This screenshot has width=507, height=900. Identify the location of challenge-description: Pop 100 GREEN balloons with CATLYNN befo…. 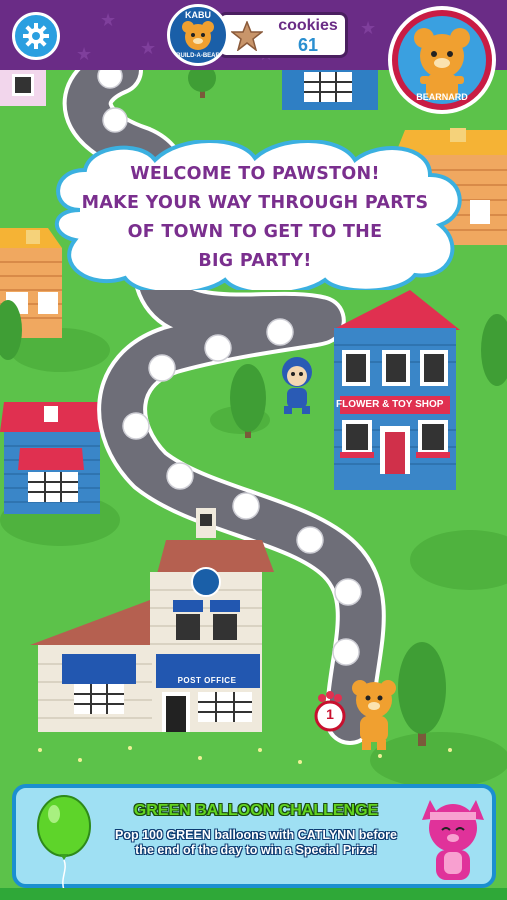
(256, 842).